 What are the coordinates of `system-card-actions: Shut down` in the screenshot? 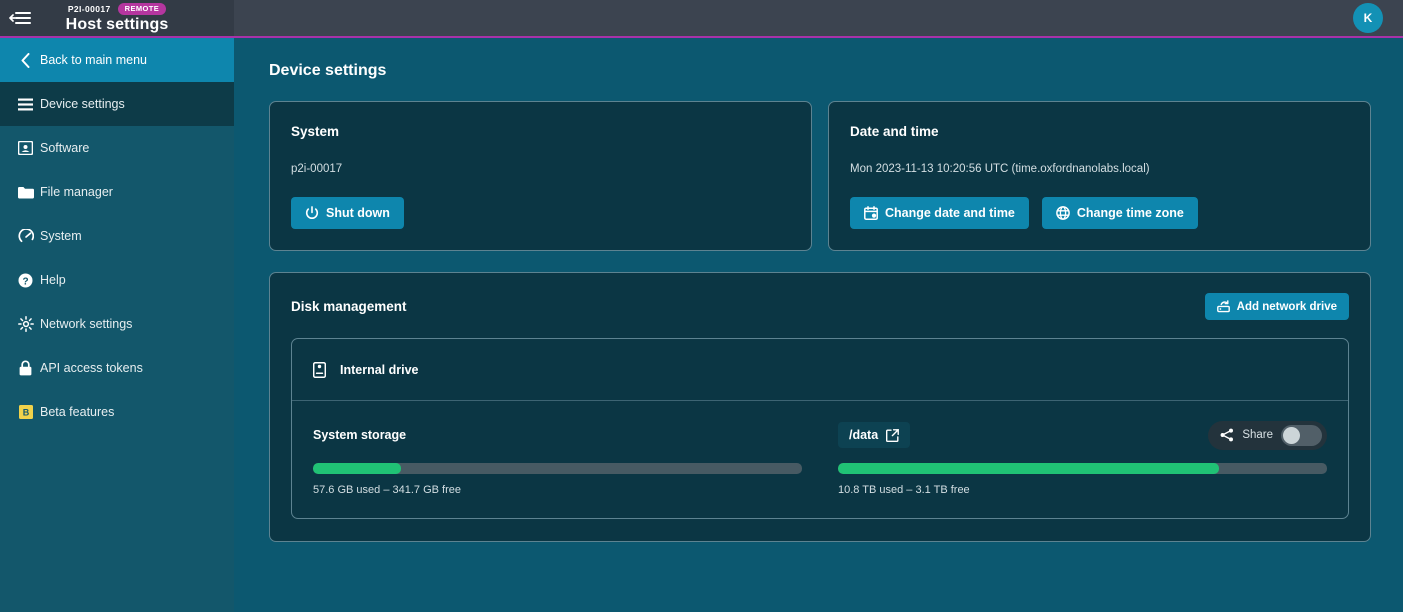 It's located at (540, 213).